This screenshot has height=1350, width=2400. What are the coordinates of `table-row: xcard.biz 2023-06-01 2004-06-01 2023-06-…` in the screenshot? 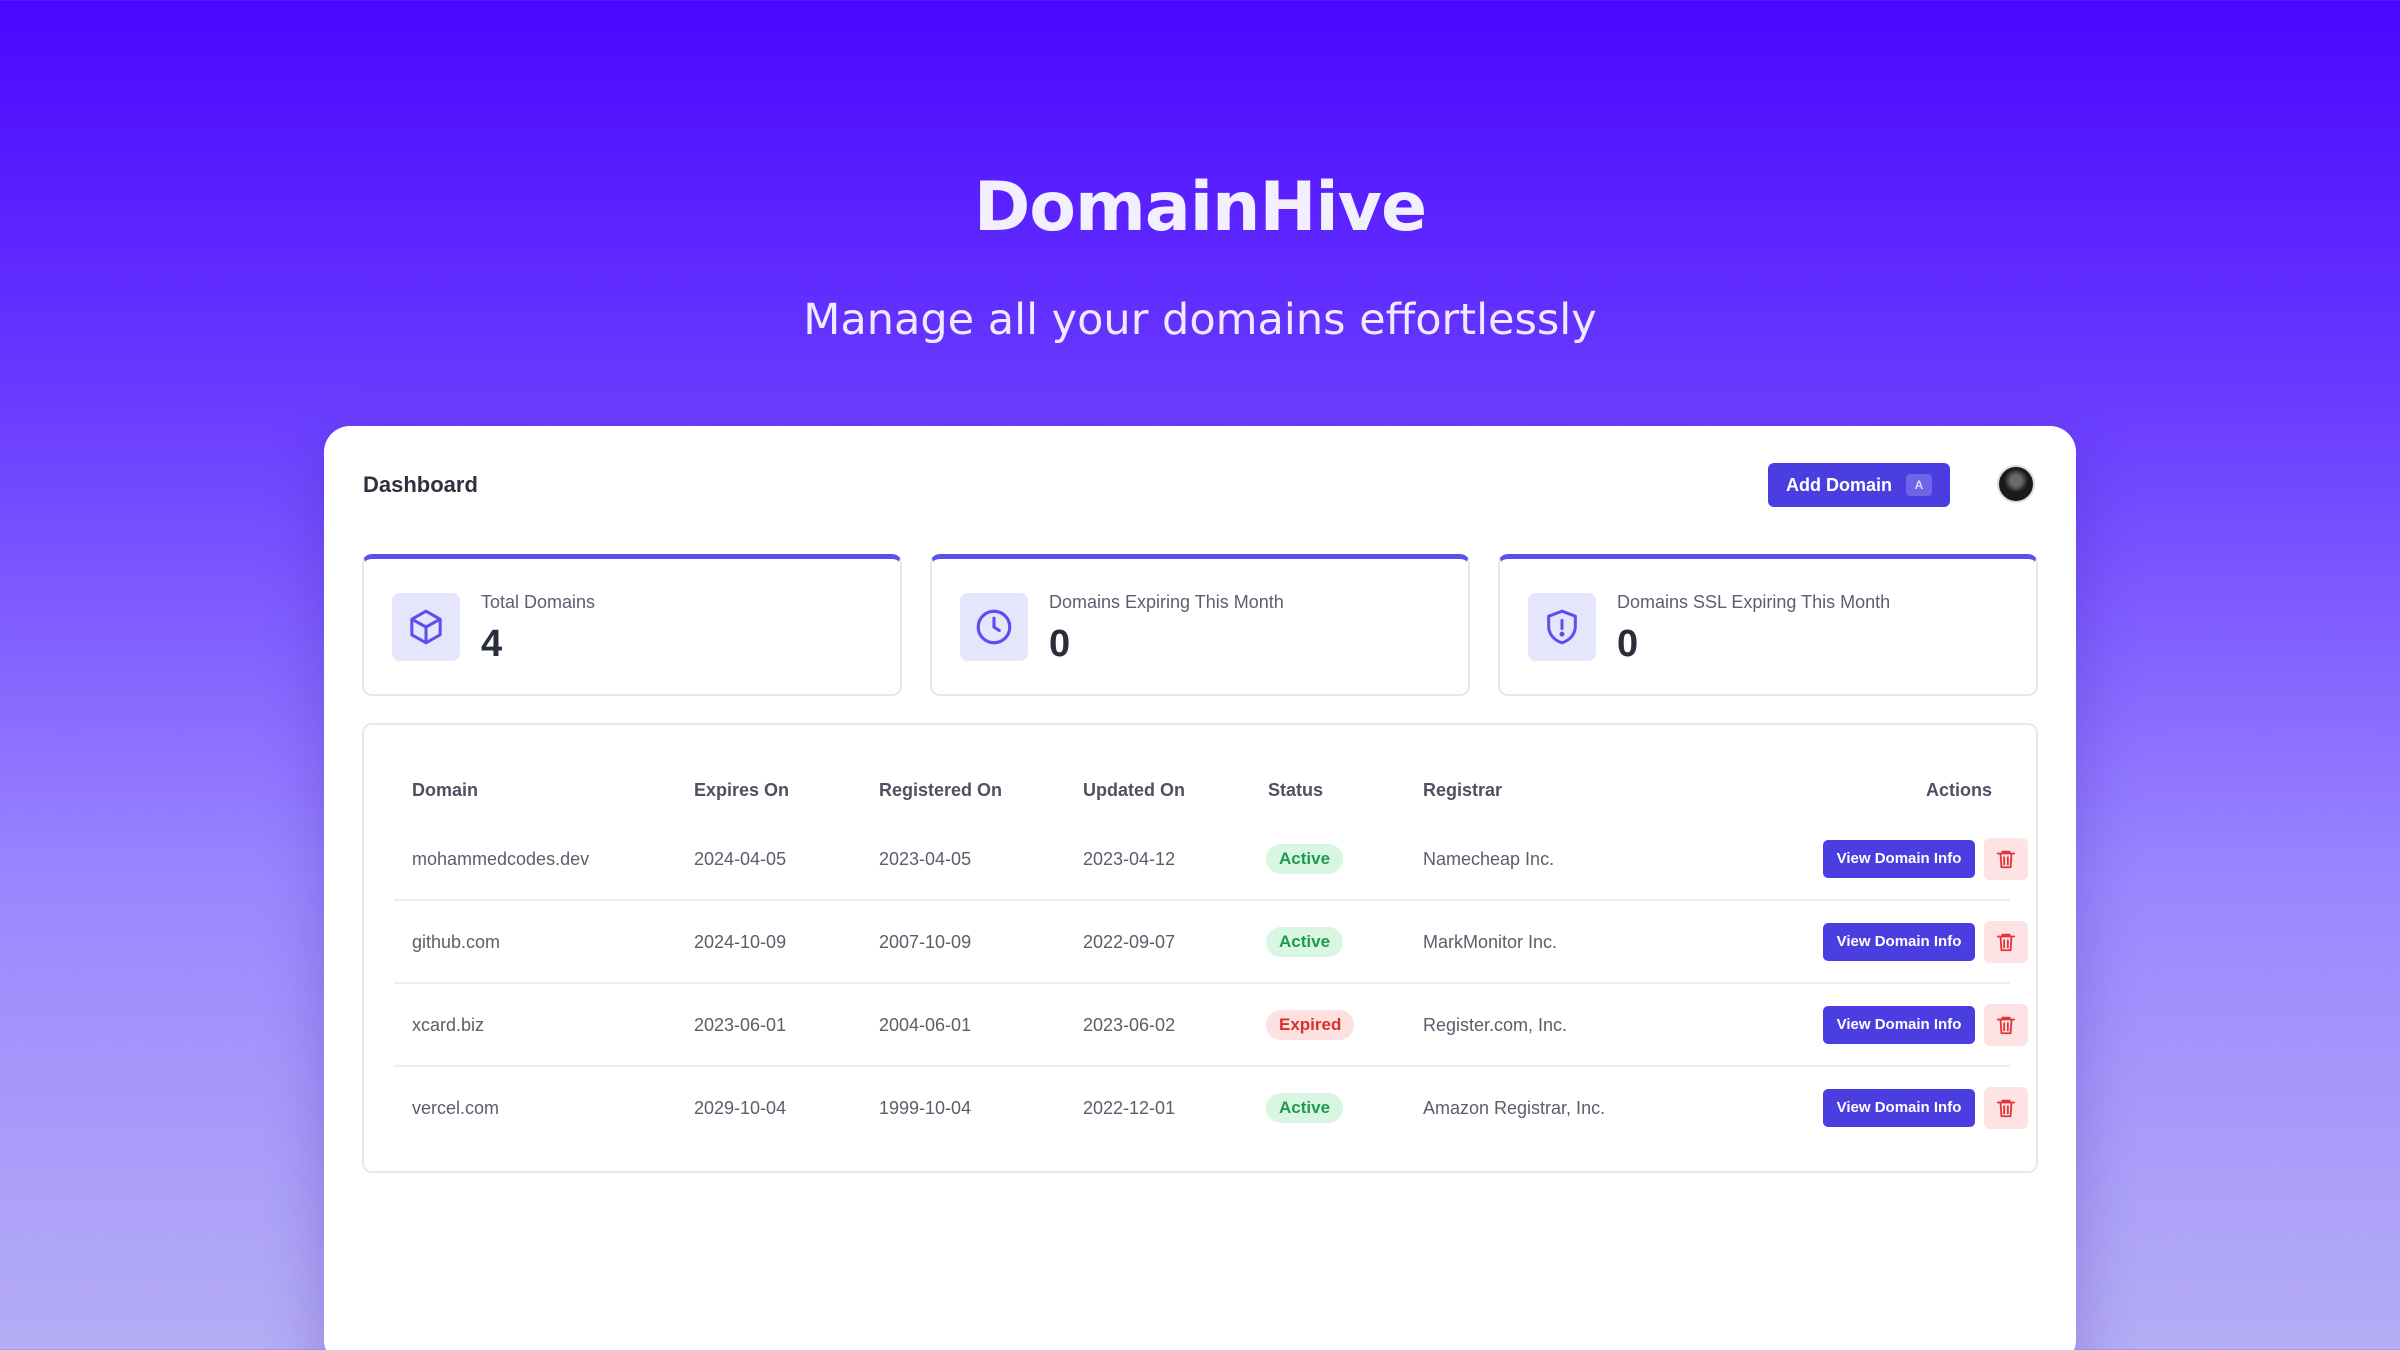 It's located at (1211, 1025).